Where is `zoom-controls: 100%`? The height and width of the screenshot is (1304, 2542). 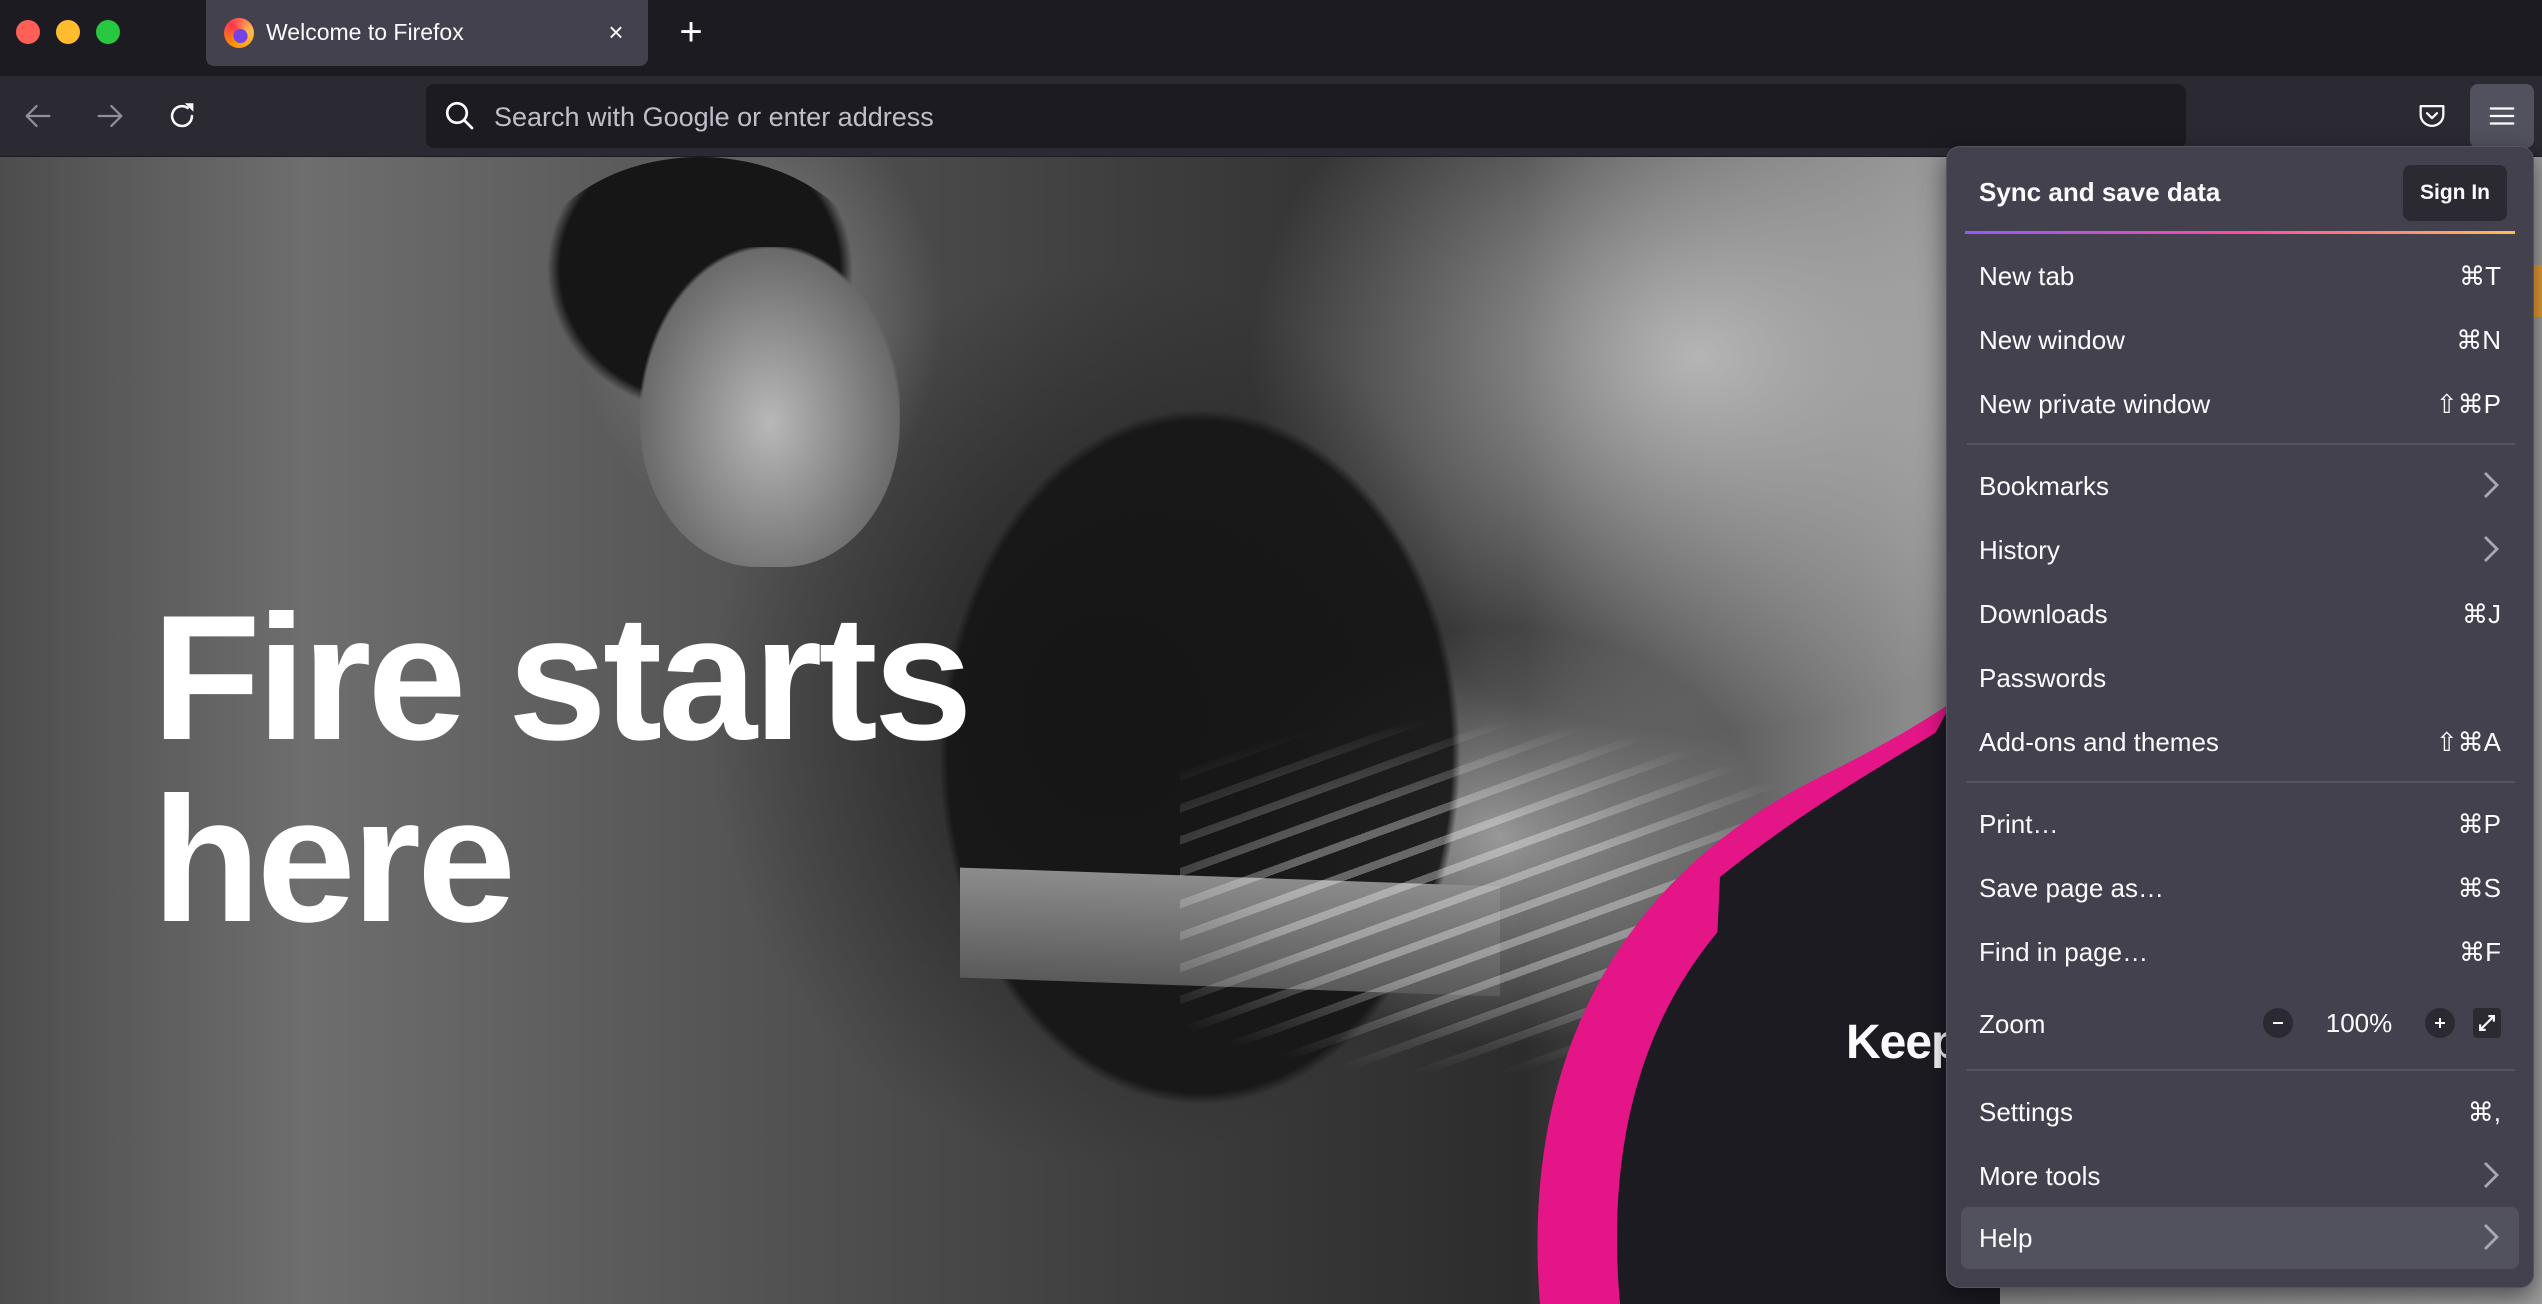
zoom-controls: 100% is located at coordinates (2382, 1023).